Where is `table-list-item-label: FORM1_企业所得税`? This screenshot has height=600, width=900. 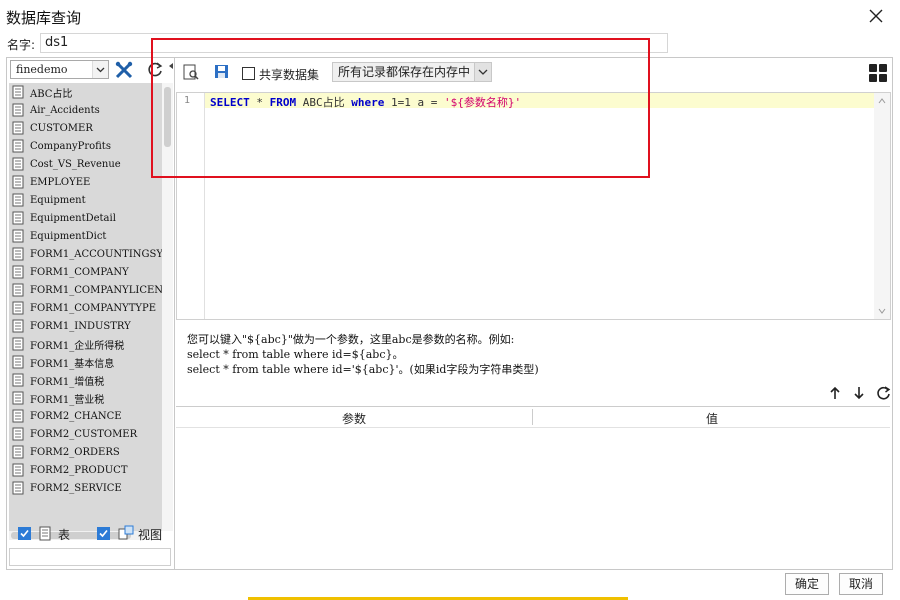 table-list-item-label: FORM1_企业所得税 is located at coordinates (77, 346).